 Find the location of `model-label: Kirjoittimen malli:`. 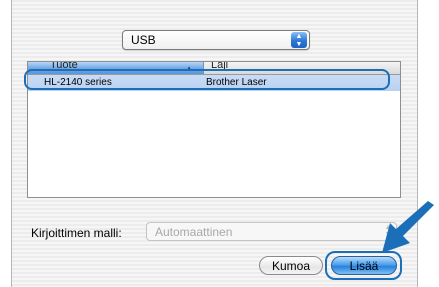

model-label: Kirjoittimen malli: is located at coordinates (76, 233).